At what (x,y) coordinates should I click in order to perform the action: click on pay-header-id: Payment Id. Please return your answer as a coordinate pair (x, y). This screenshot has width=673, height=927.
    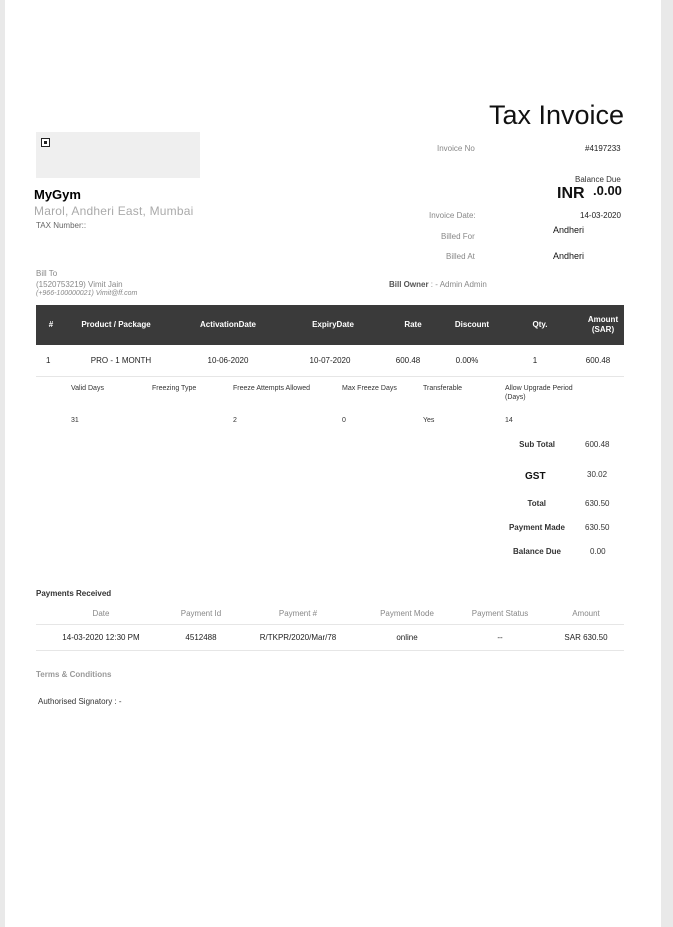
    Looking at the image, I should click on (201, 613).